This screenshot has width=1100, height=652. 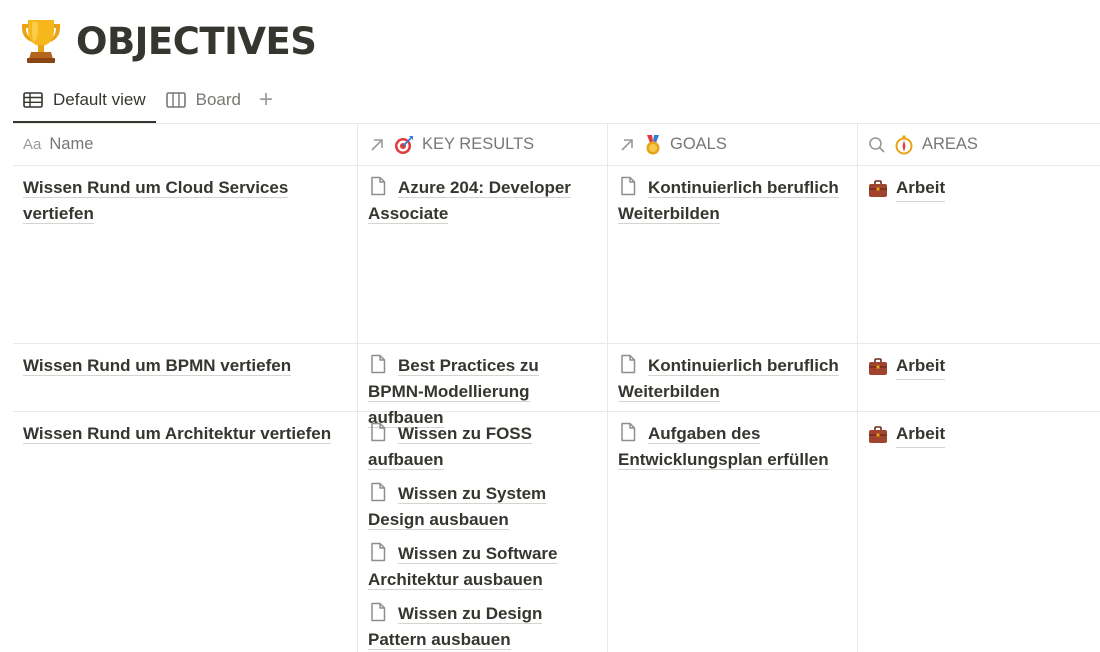 I want to click on relation-page: Aufgaben des Entwicklungsplan erfüllen, so click(x=732, y=447).